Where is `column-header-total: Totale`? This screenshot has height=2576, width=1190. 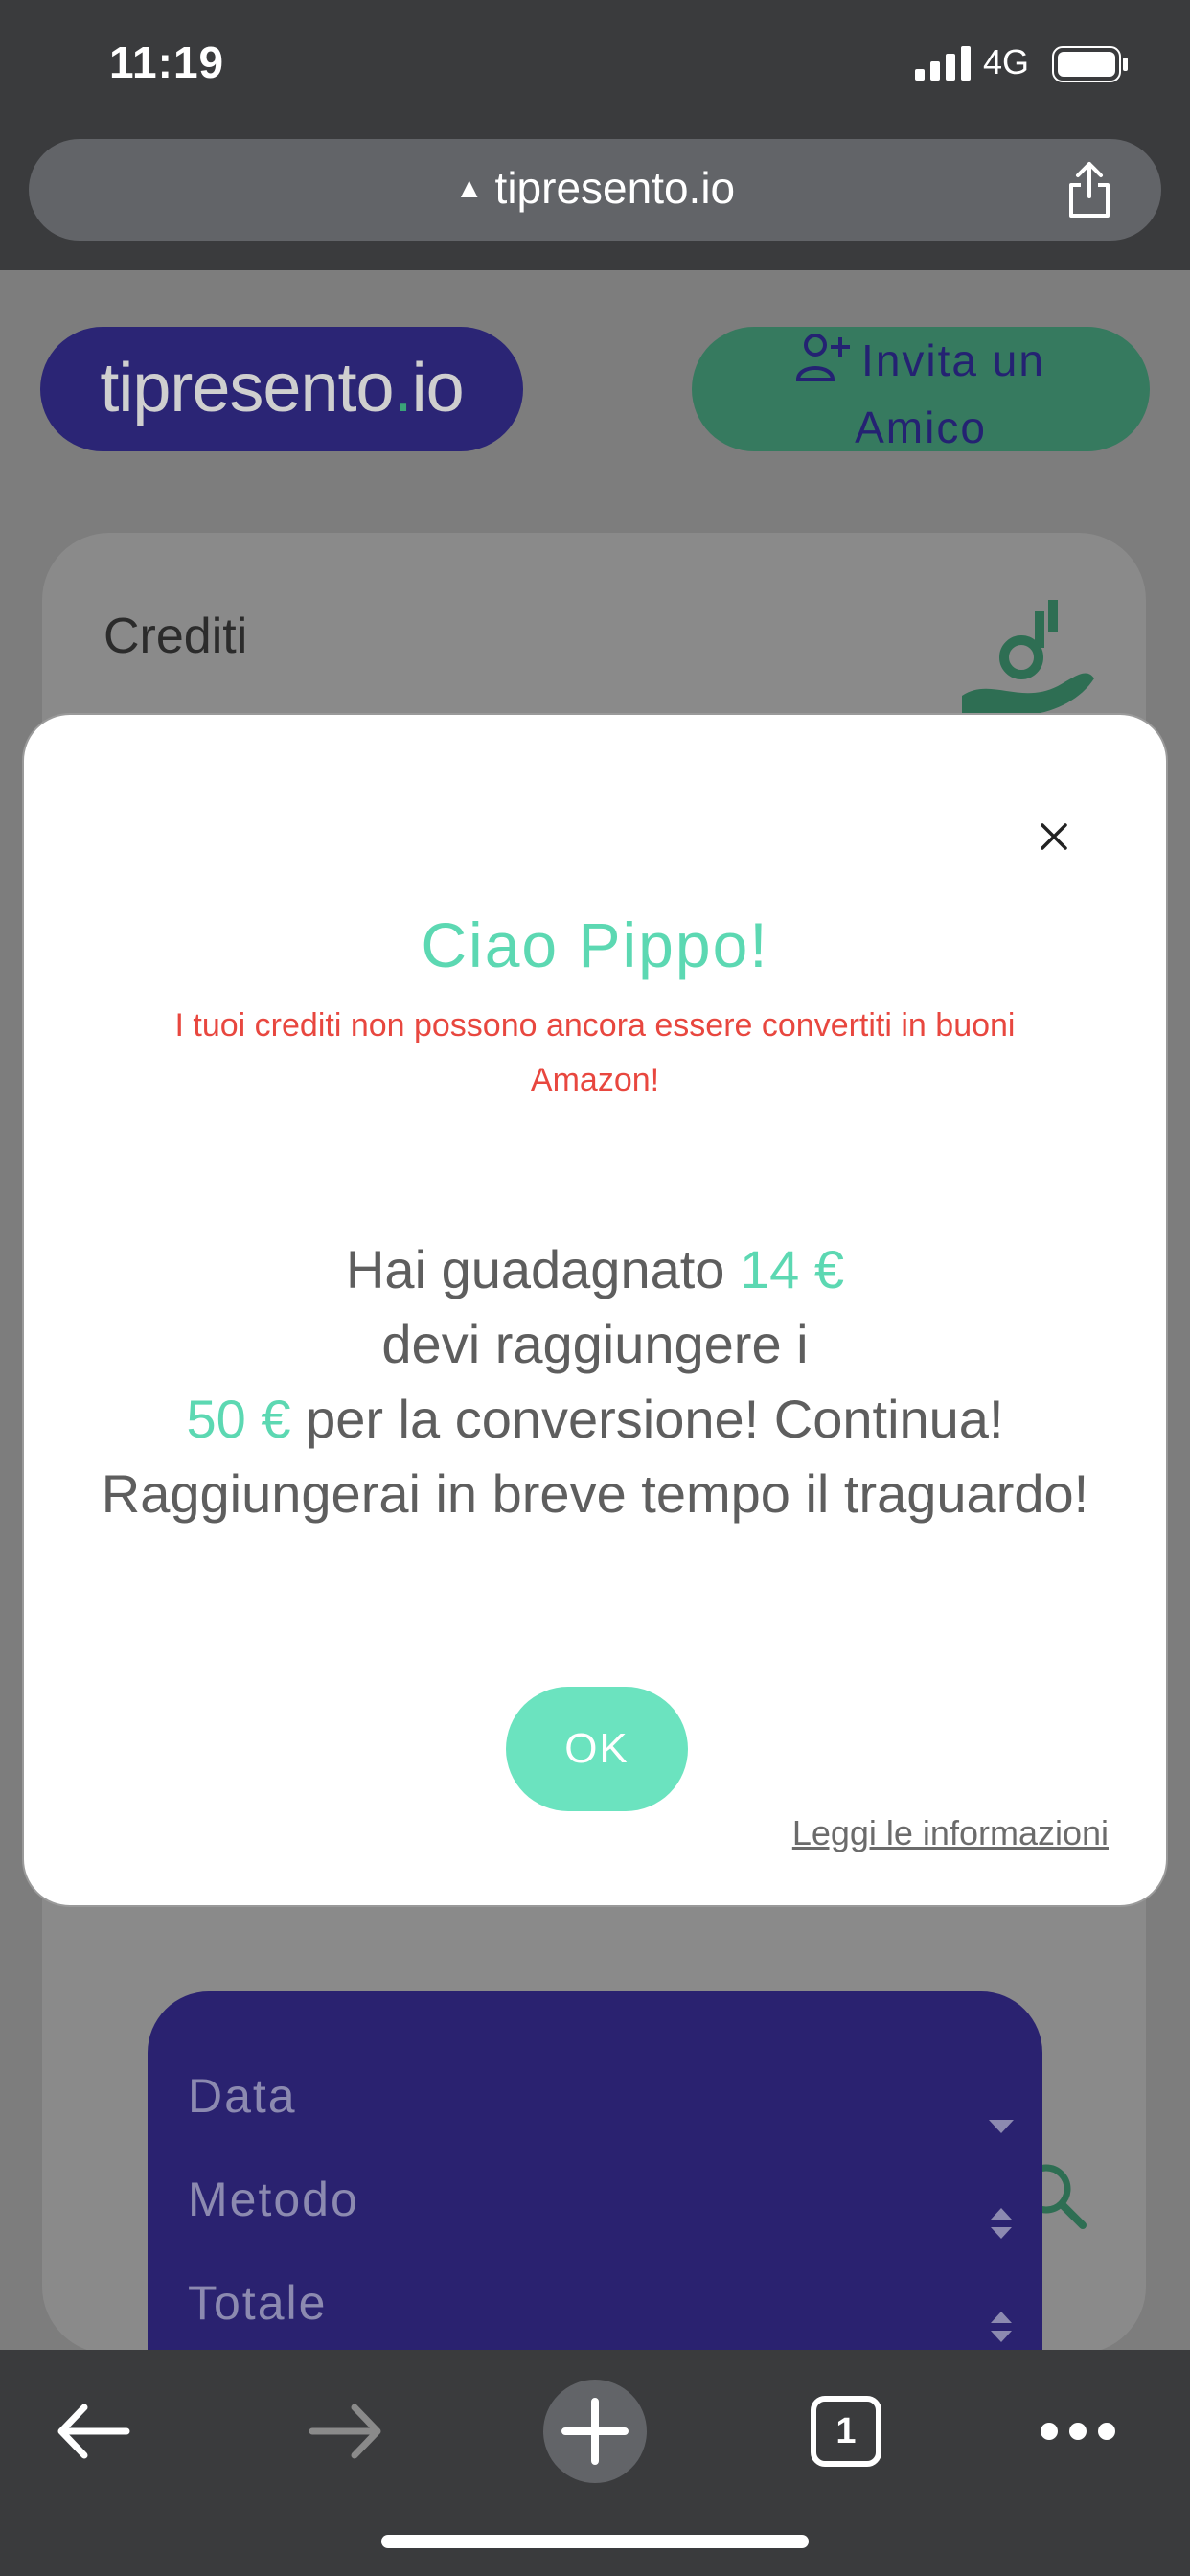
column-header-total: Totale is located at coordinates (257, 2303).